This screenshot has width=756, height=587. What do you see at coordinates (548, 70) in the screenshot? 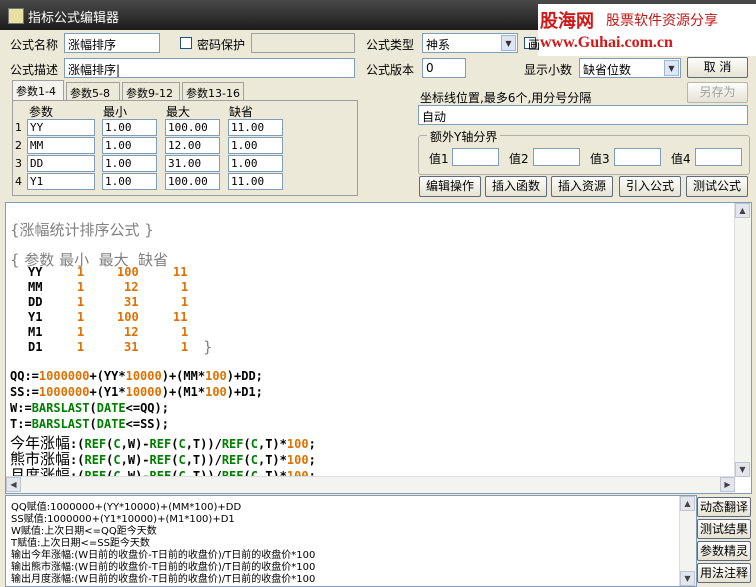
I see `decimal-label: 显示小数` at bounding box center [548, 70].